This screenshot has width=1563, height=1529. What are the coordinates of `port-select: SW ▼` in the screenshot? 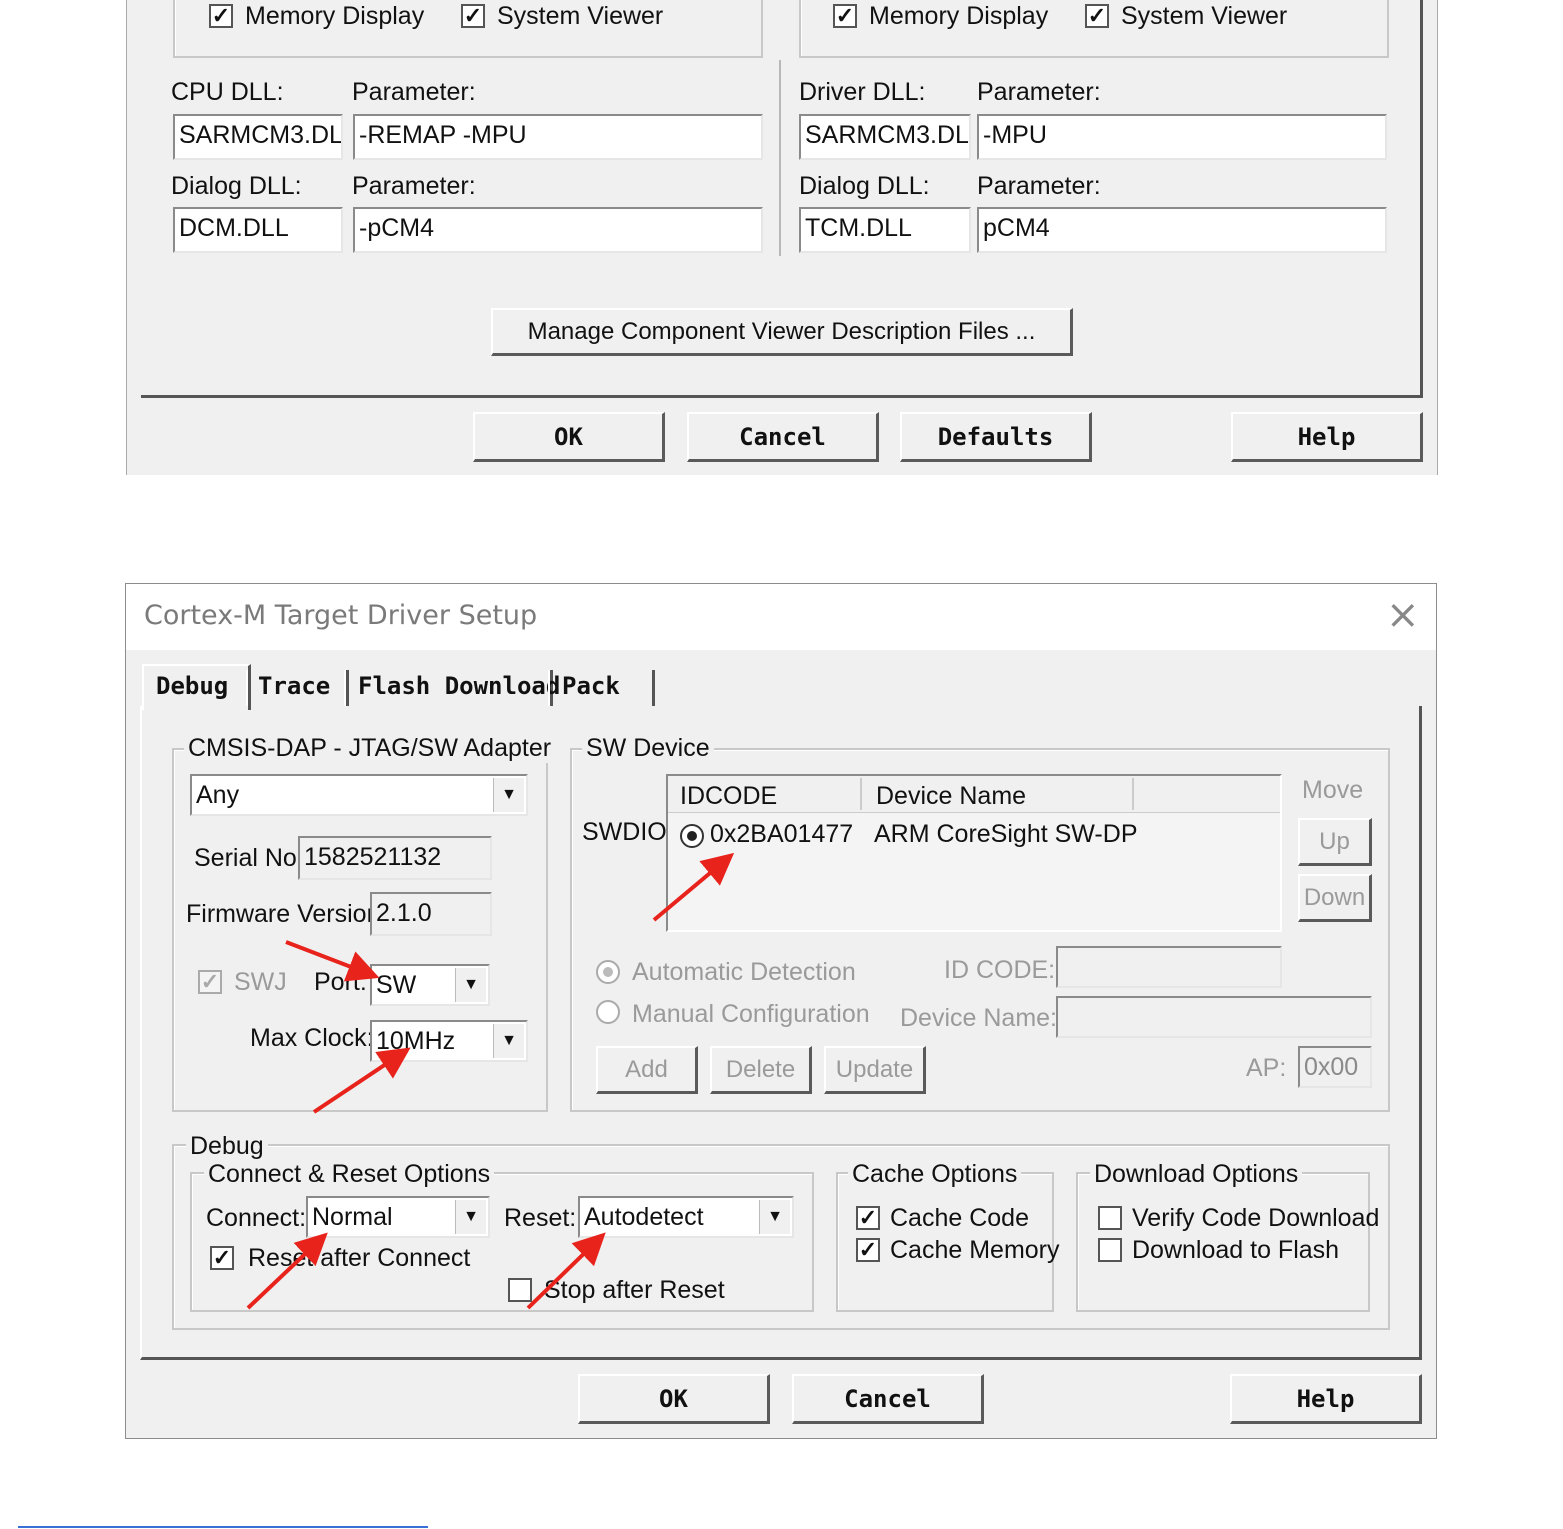 It's located at (430, 985).